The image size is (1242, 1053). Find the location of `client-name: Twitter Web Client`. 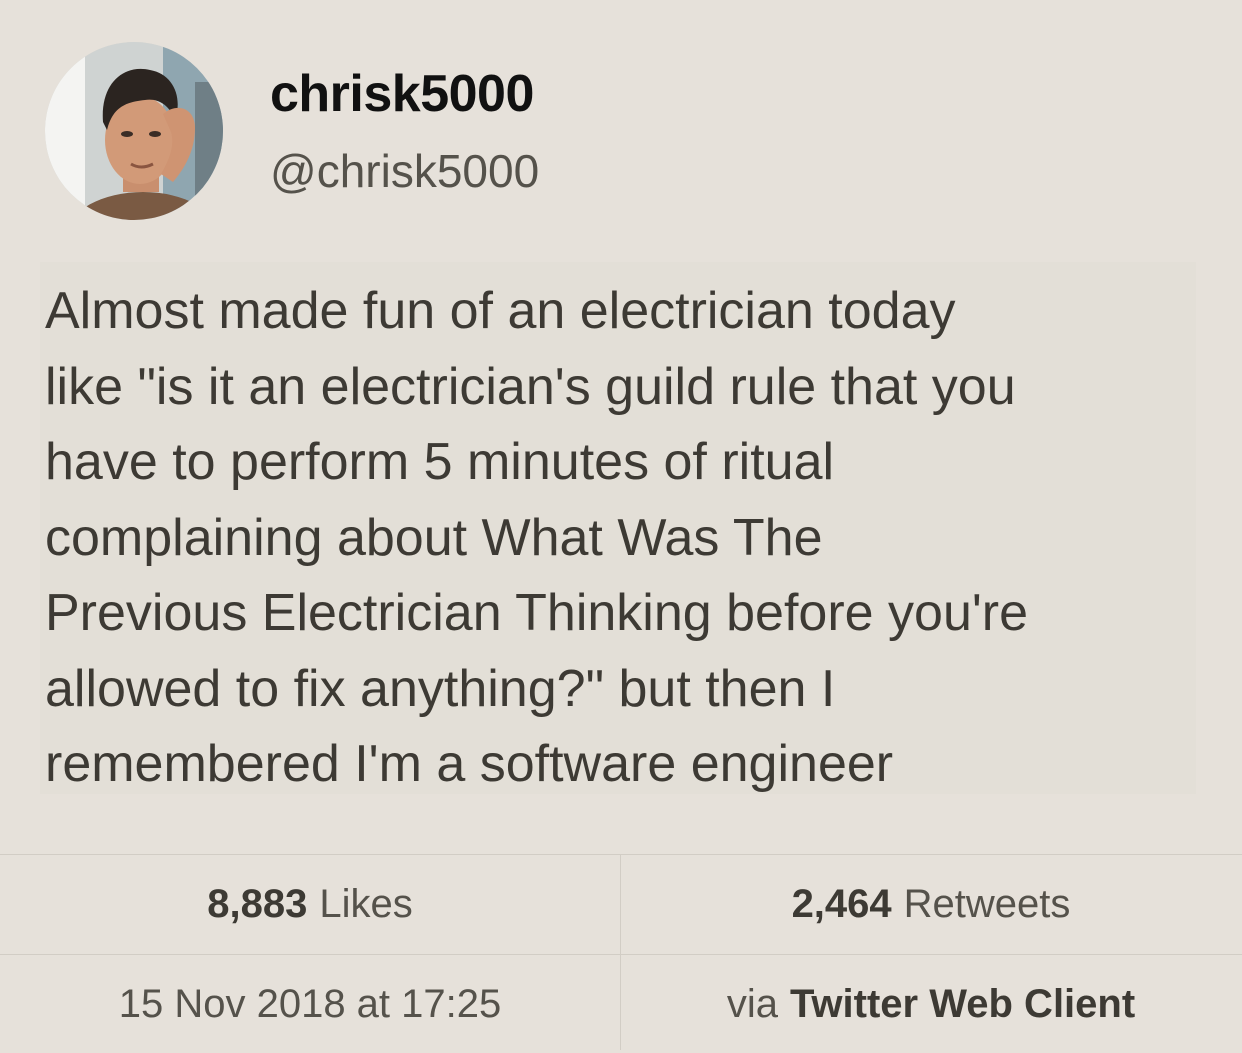

client-name: Twitter Web Client is located at coordinates (962, 1003).